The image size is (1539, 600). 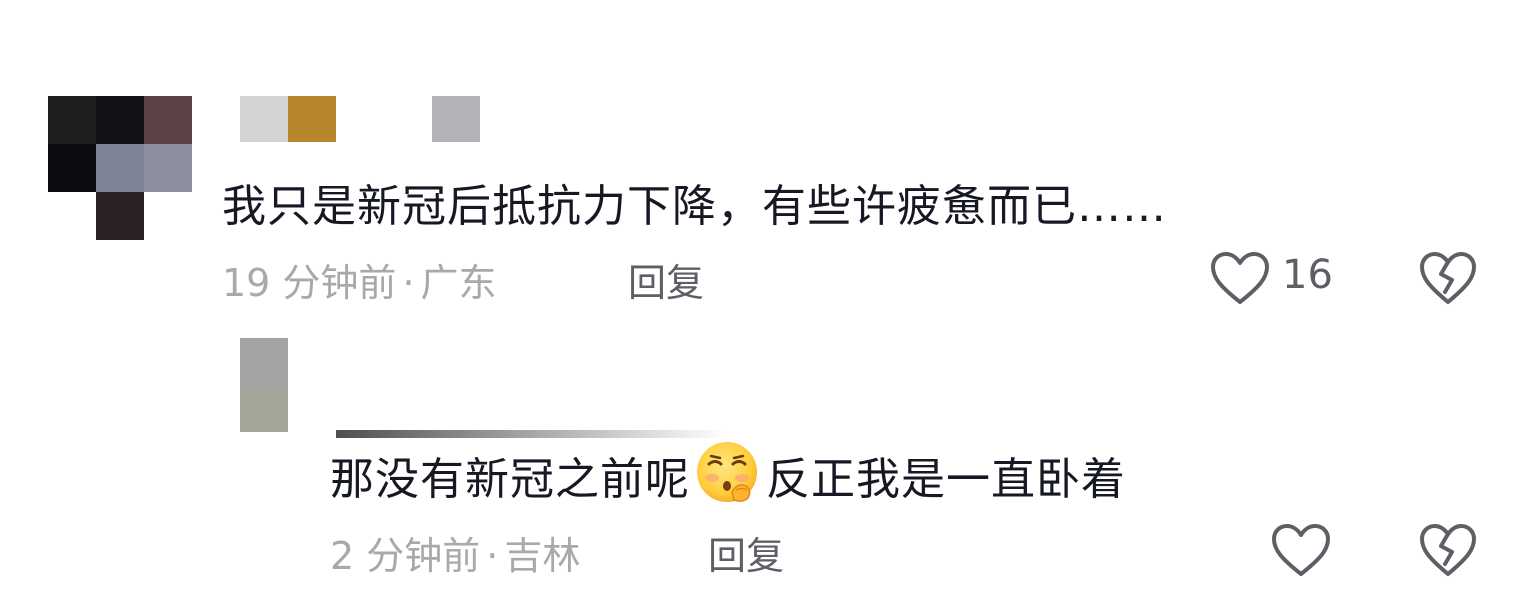 What do you see at coordinates (264, 385) in the screenshot?
I see `reply-avatar-pixelated` at bounding box center [264, 385].